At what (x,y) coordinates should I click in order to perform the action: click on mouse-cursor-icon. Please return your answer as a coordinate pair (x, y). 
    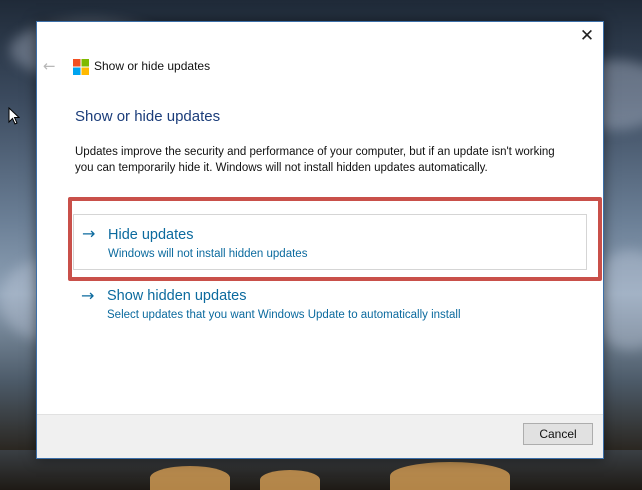
    Looking at the image, I should click on (14, 116).